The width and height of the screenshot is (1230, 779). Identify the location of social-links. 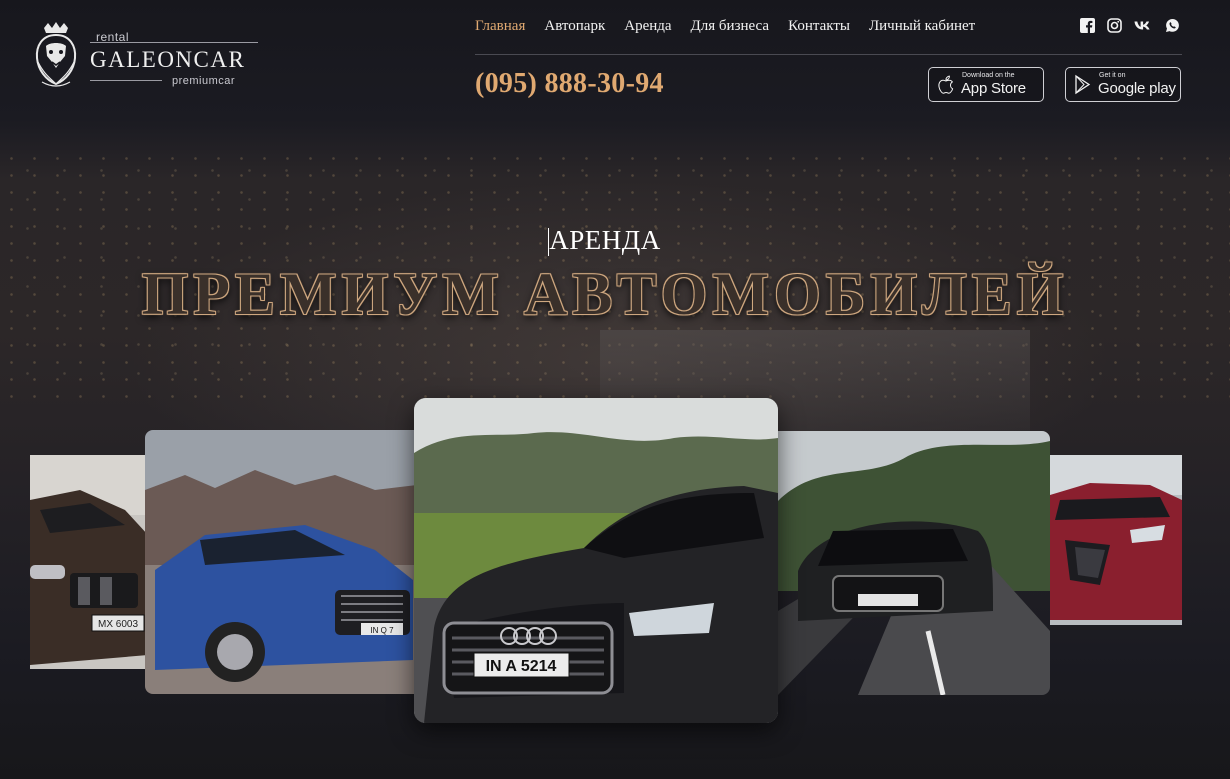
(1130, 25).